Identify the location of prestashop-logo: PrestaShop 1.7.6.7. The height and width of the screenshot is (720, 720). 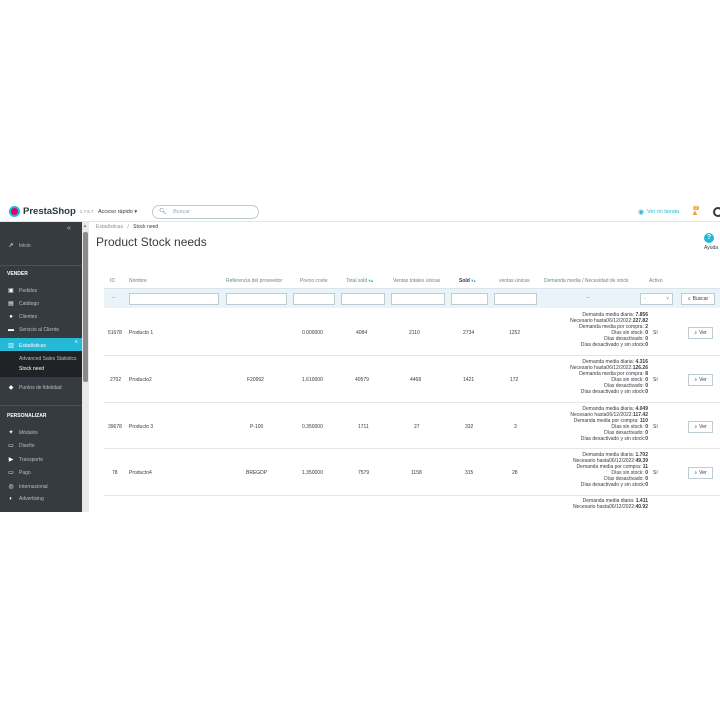
(51, 211).